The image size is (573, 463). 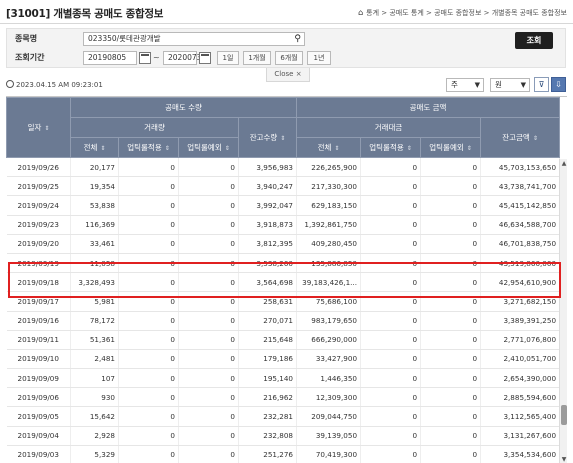 What do you see at coordinates (94, 301) in the screenshot?
I see `table-cell: 5,981` at bounding box center [94, 301].